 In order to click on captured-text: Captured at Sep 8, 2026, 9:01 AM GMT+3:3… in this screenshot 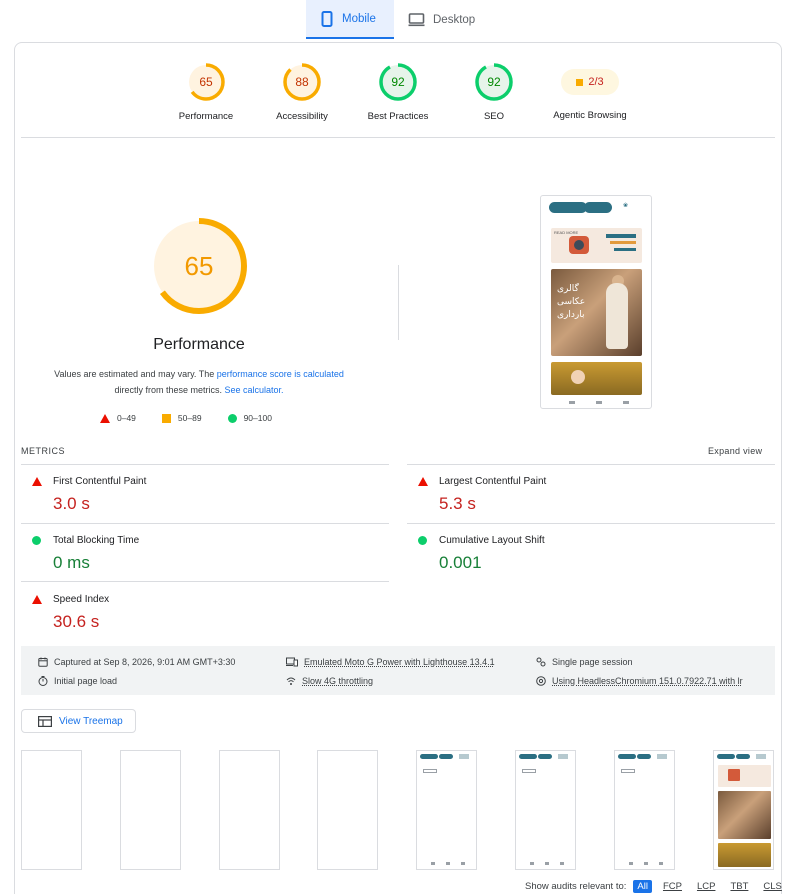, I will do `click(145, 662)`.